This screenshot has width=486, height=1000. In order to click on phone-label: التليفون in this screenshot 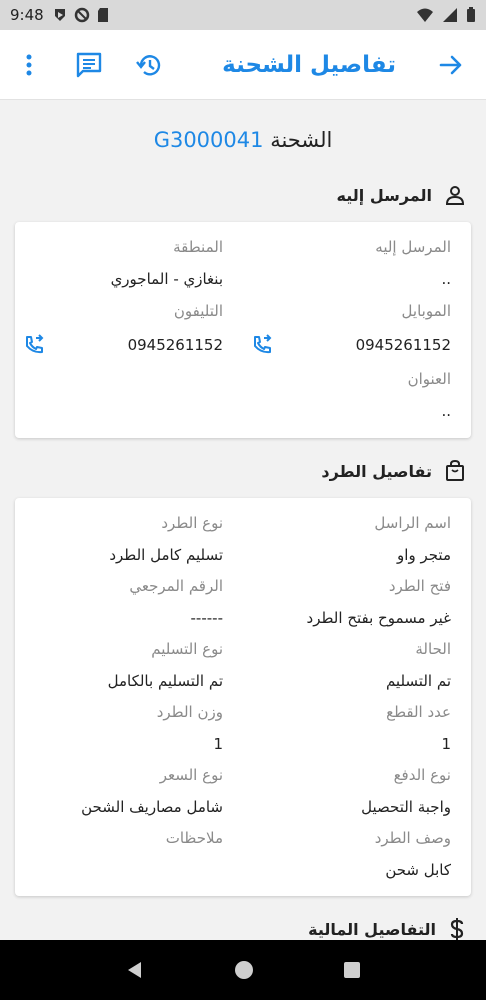, I will do `click(198, 311)`.